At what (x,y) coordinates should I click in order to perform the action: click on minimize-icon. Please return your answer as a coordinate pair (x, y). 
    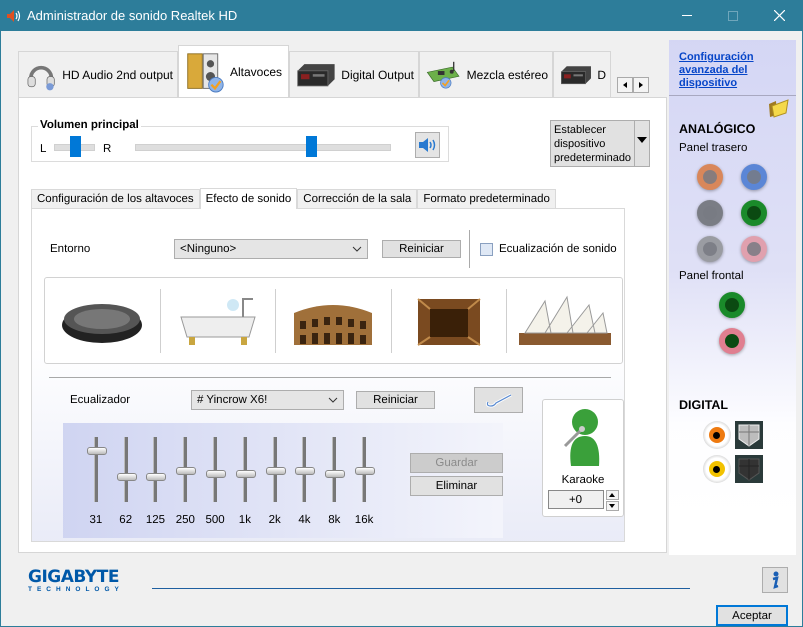
    Looking at the image, I should click on (687, 15).